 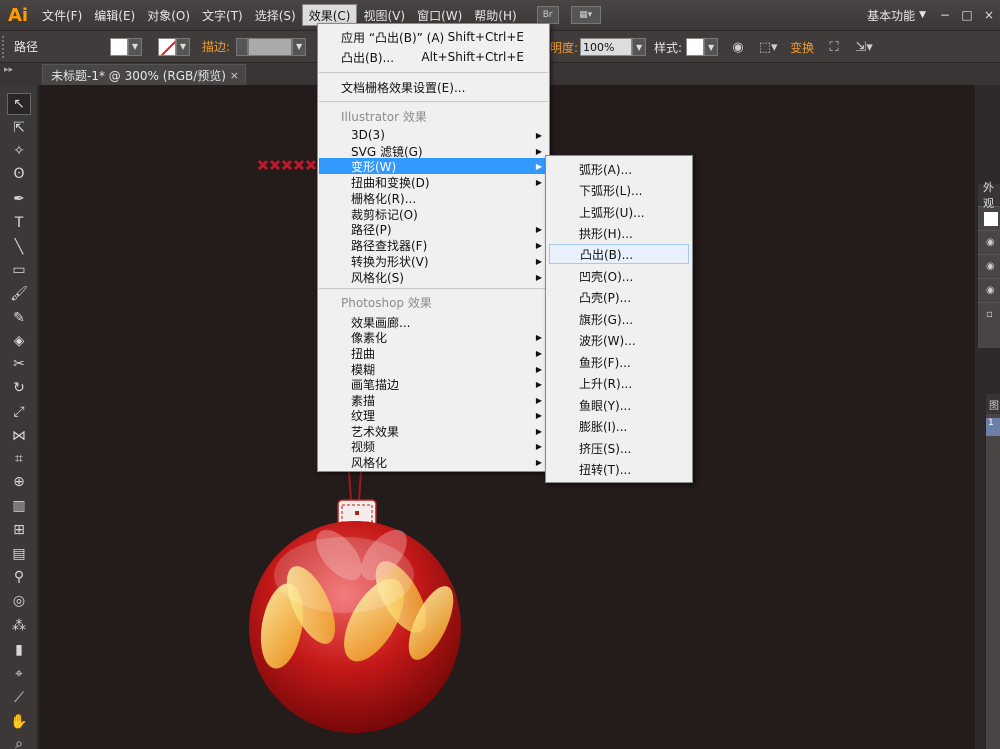 What do you see at coordinates (433, 277) in the screenshot?
I see `menu-item-stylize: 风格化(S) ▶` at bounding box center [433, 277].